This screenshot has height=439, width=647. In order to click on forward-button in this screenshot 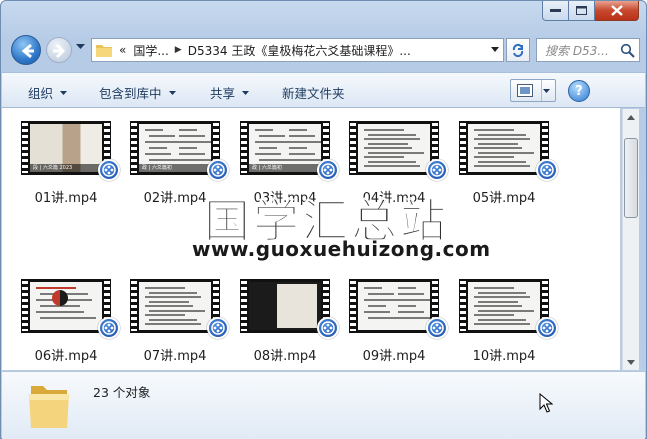, I will do `click(59, 50)`.